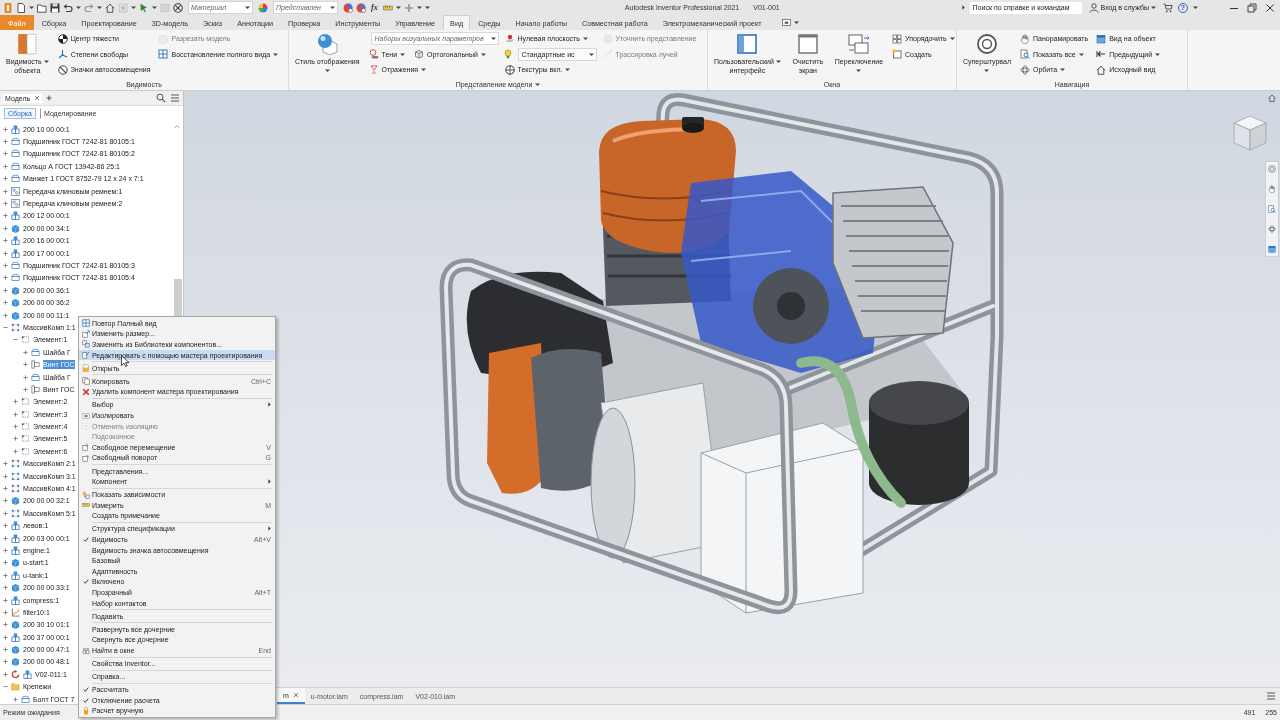  Describe the element at coordinates (15, 204) in the screenshot. I see `two-circles-icon` at that location.